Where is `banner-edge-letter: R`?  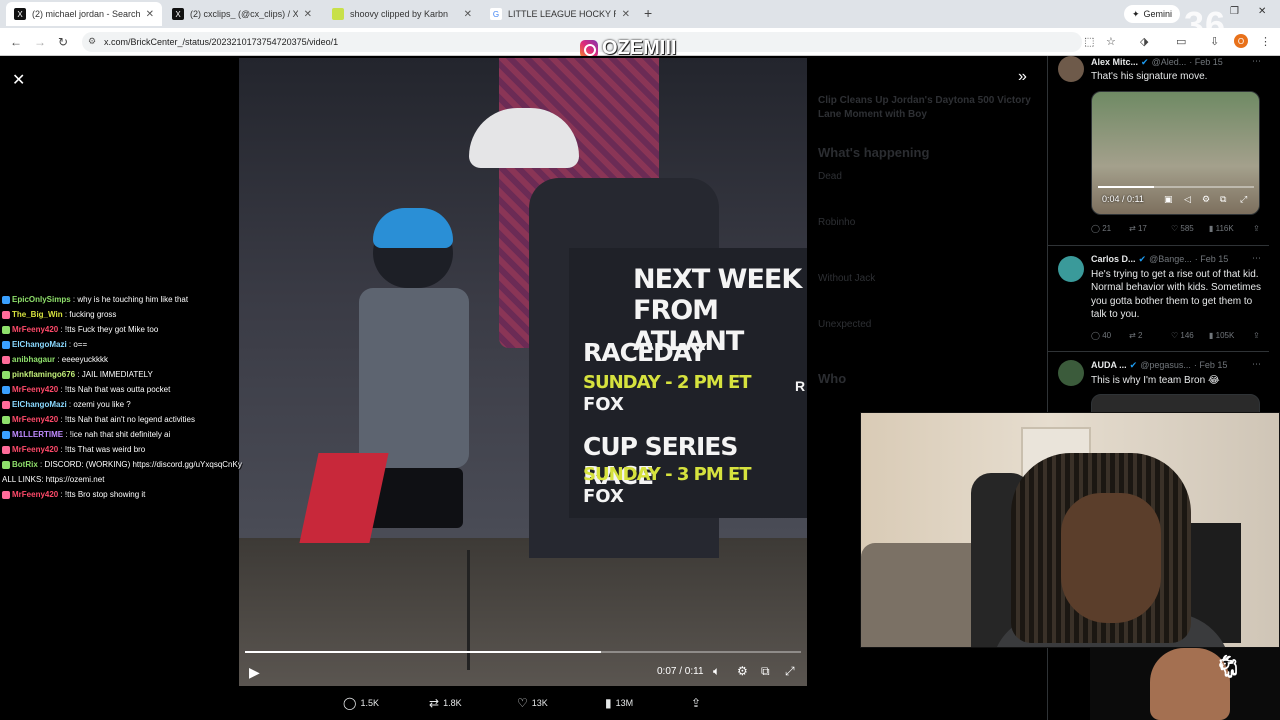
banner-edge-letter: R is located at coordinates (800, 386).